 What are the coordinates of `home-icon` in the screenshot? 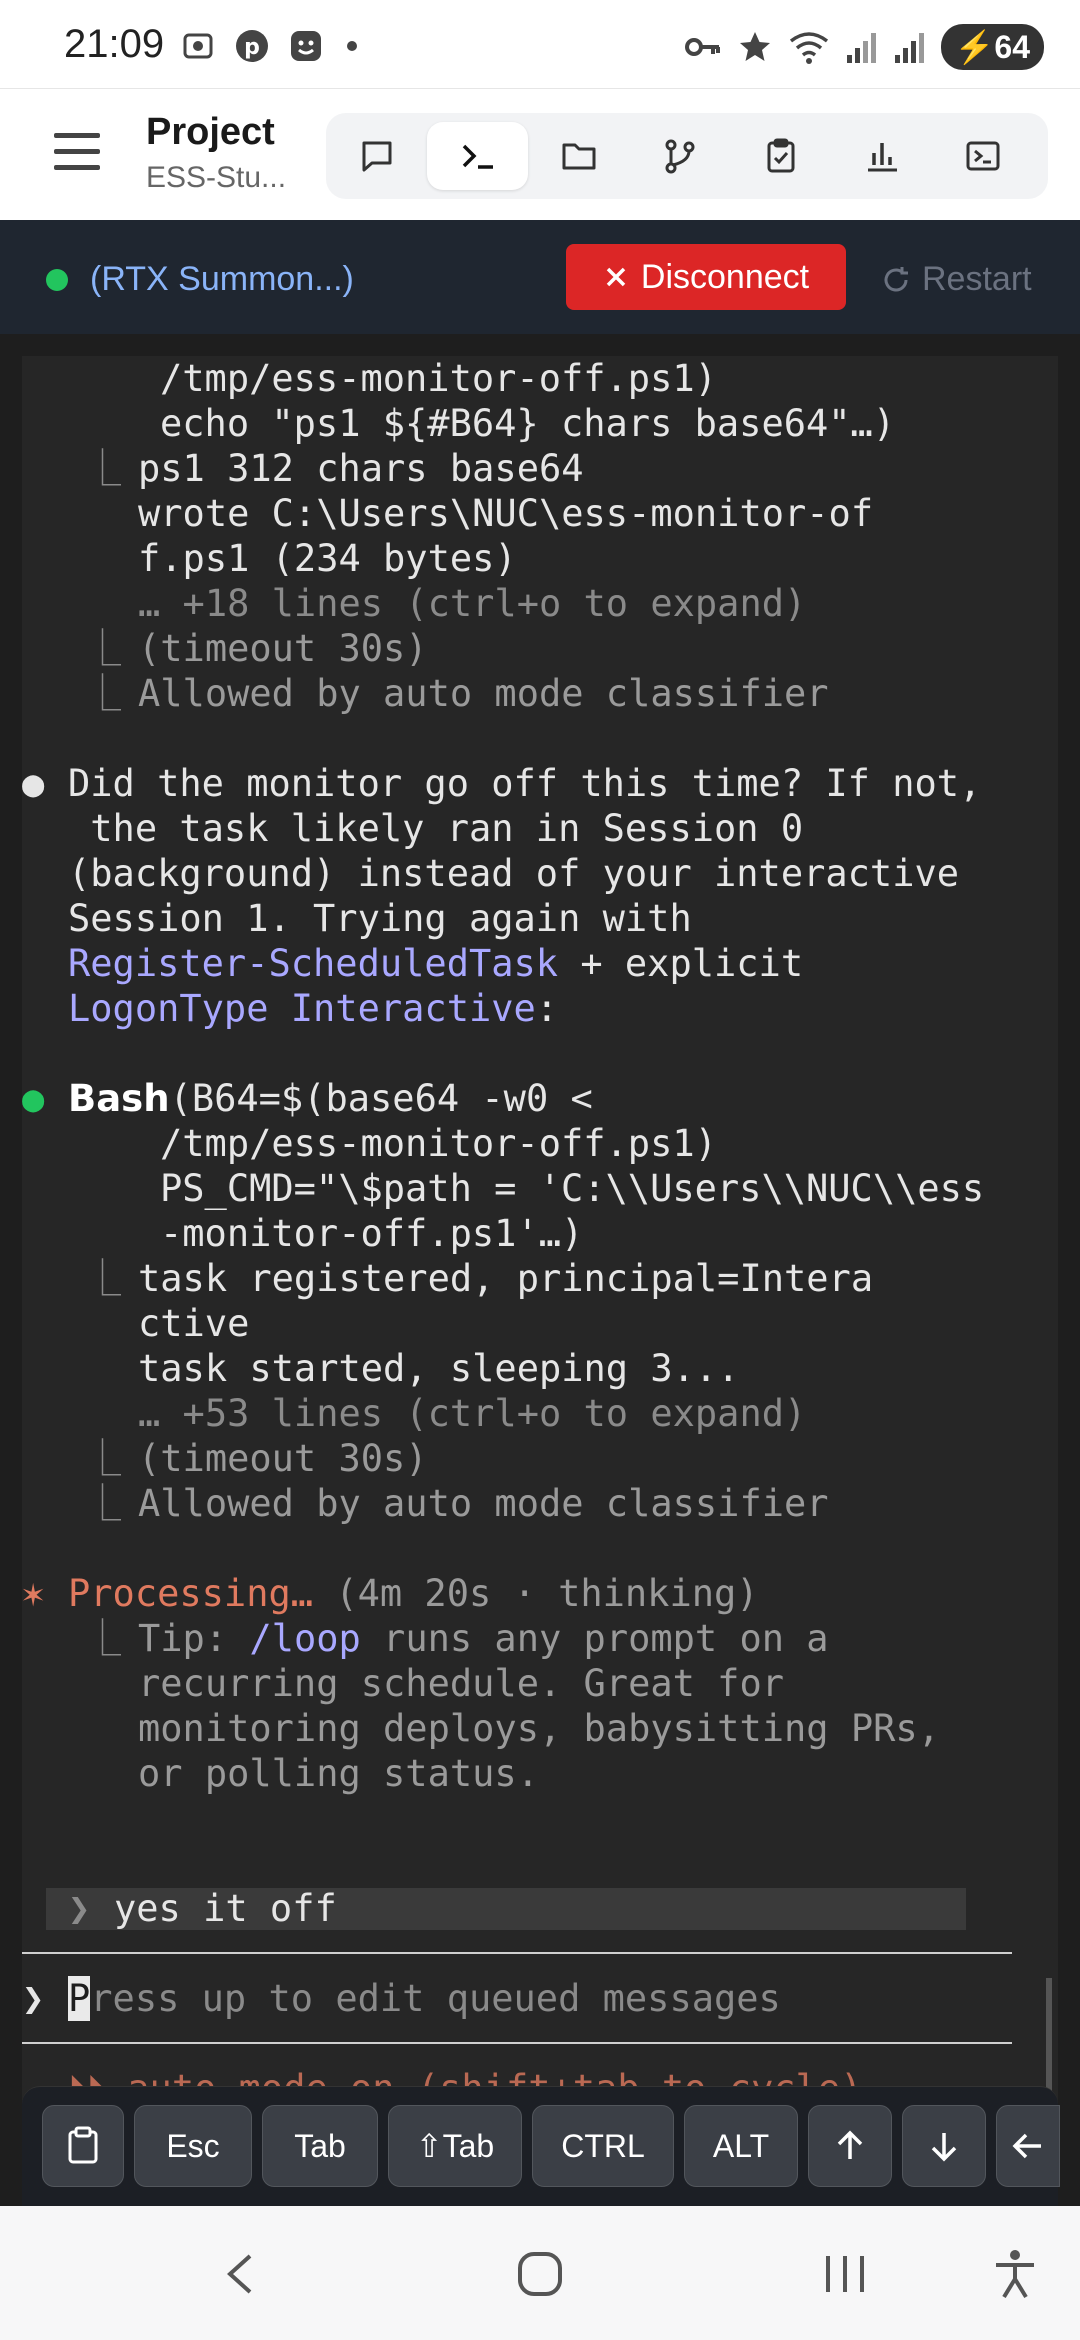 It's located at (540, 2274).